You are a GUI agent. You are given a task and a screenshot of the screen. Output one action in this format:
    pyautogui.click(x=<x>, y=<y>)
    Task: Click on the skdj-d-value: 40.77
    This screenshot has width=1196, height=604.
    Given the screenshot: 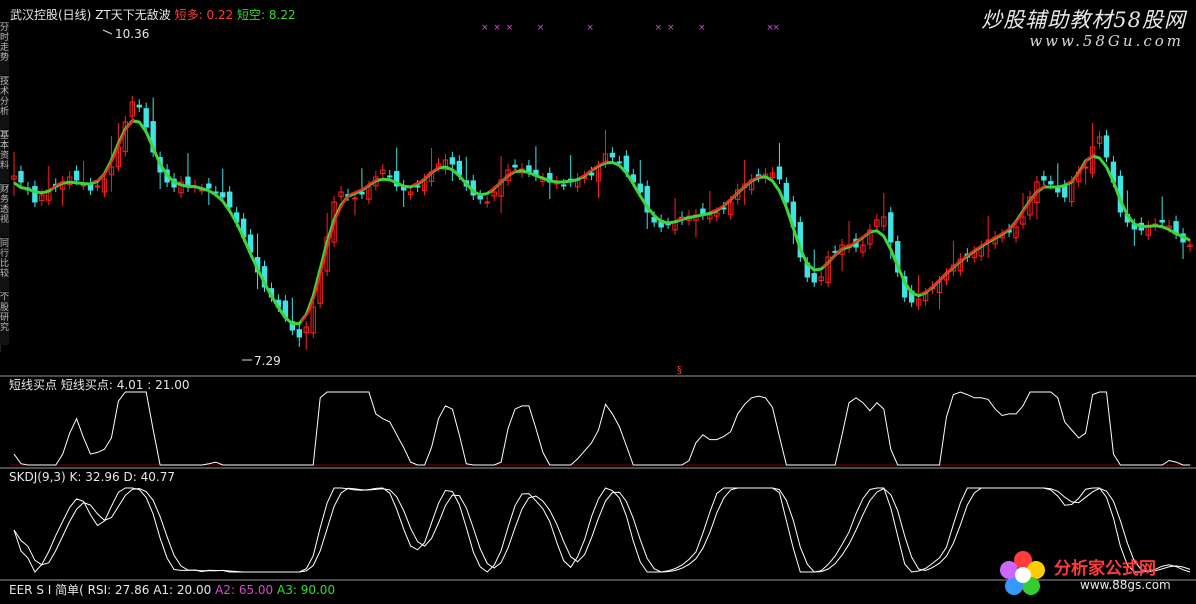 What is the action you would take?
    pyautogui.click(x=157, y=477)
    